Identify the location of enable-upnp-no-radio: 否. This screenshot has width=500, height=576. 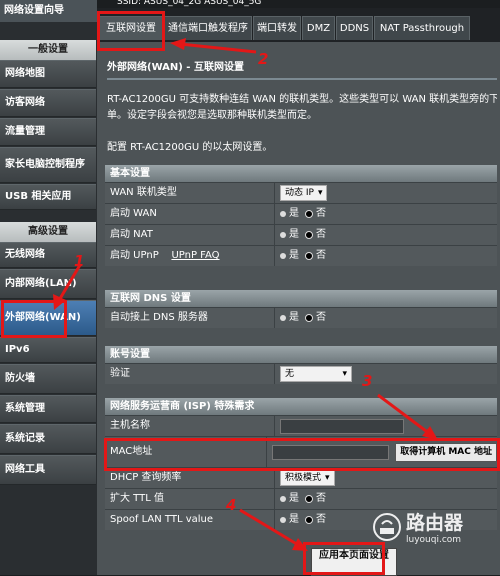
(315, 256).